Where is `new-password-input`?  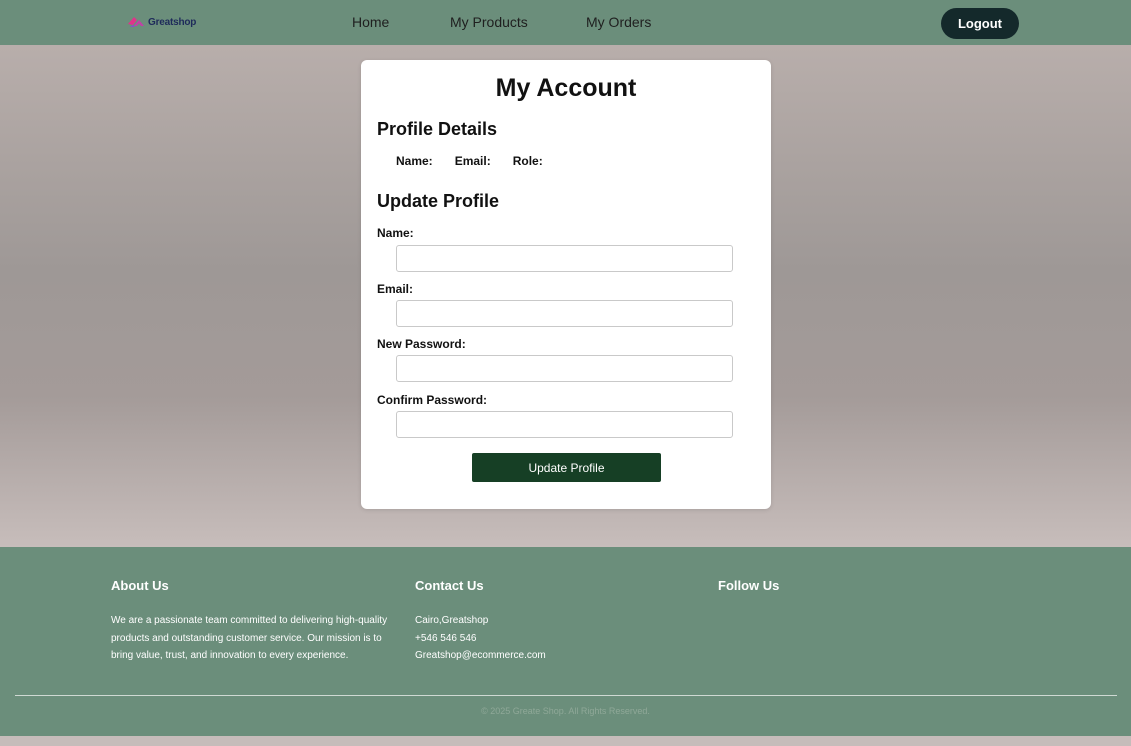
new-password-input is located at coordinates (564, 368).